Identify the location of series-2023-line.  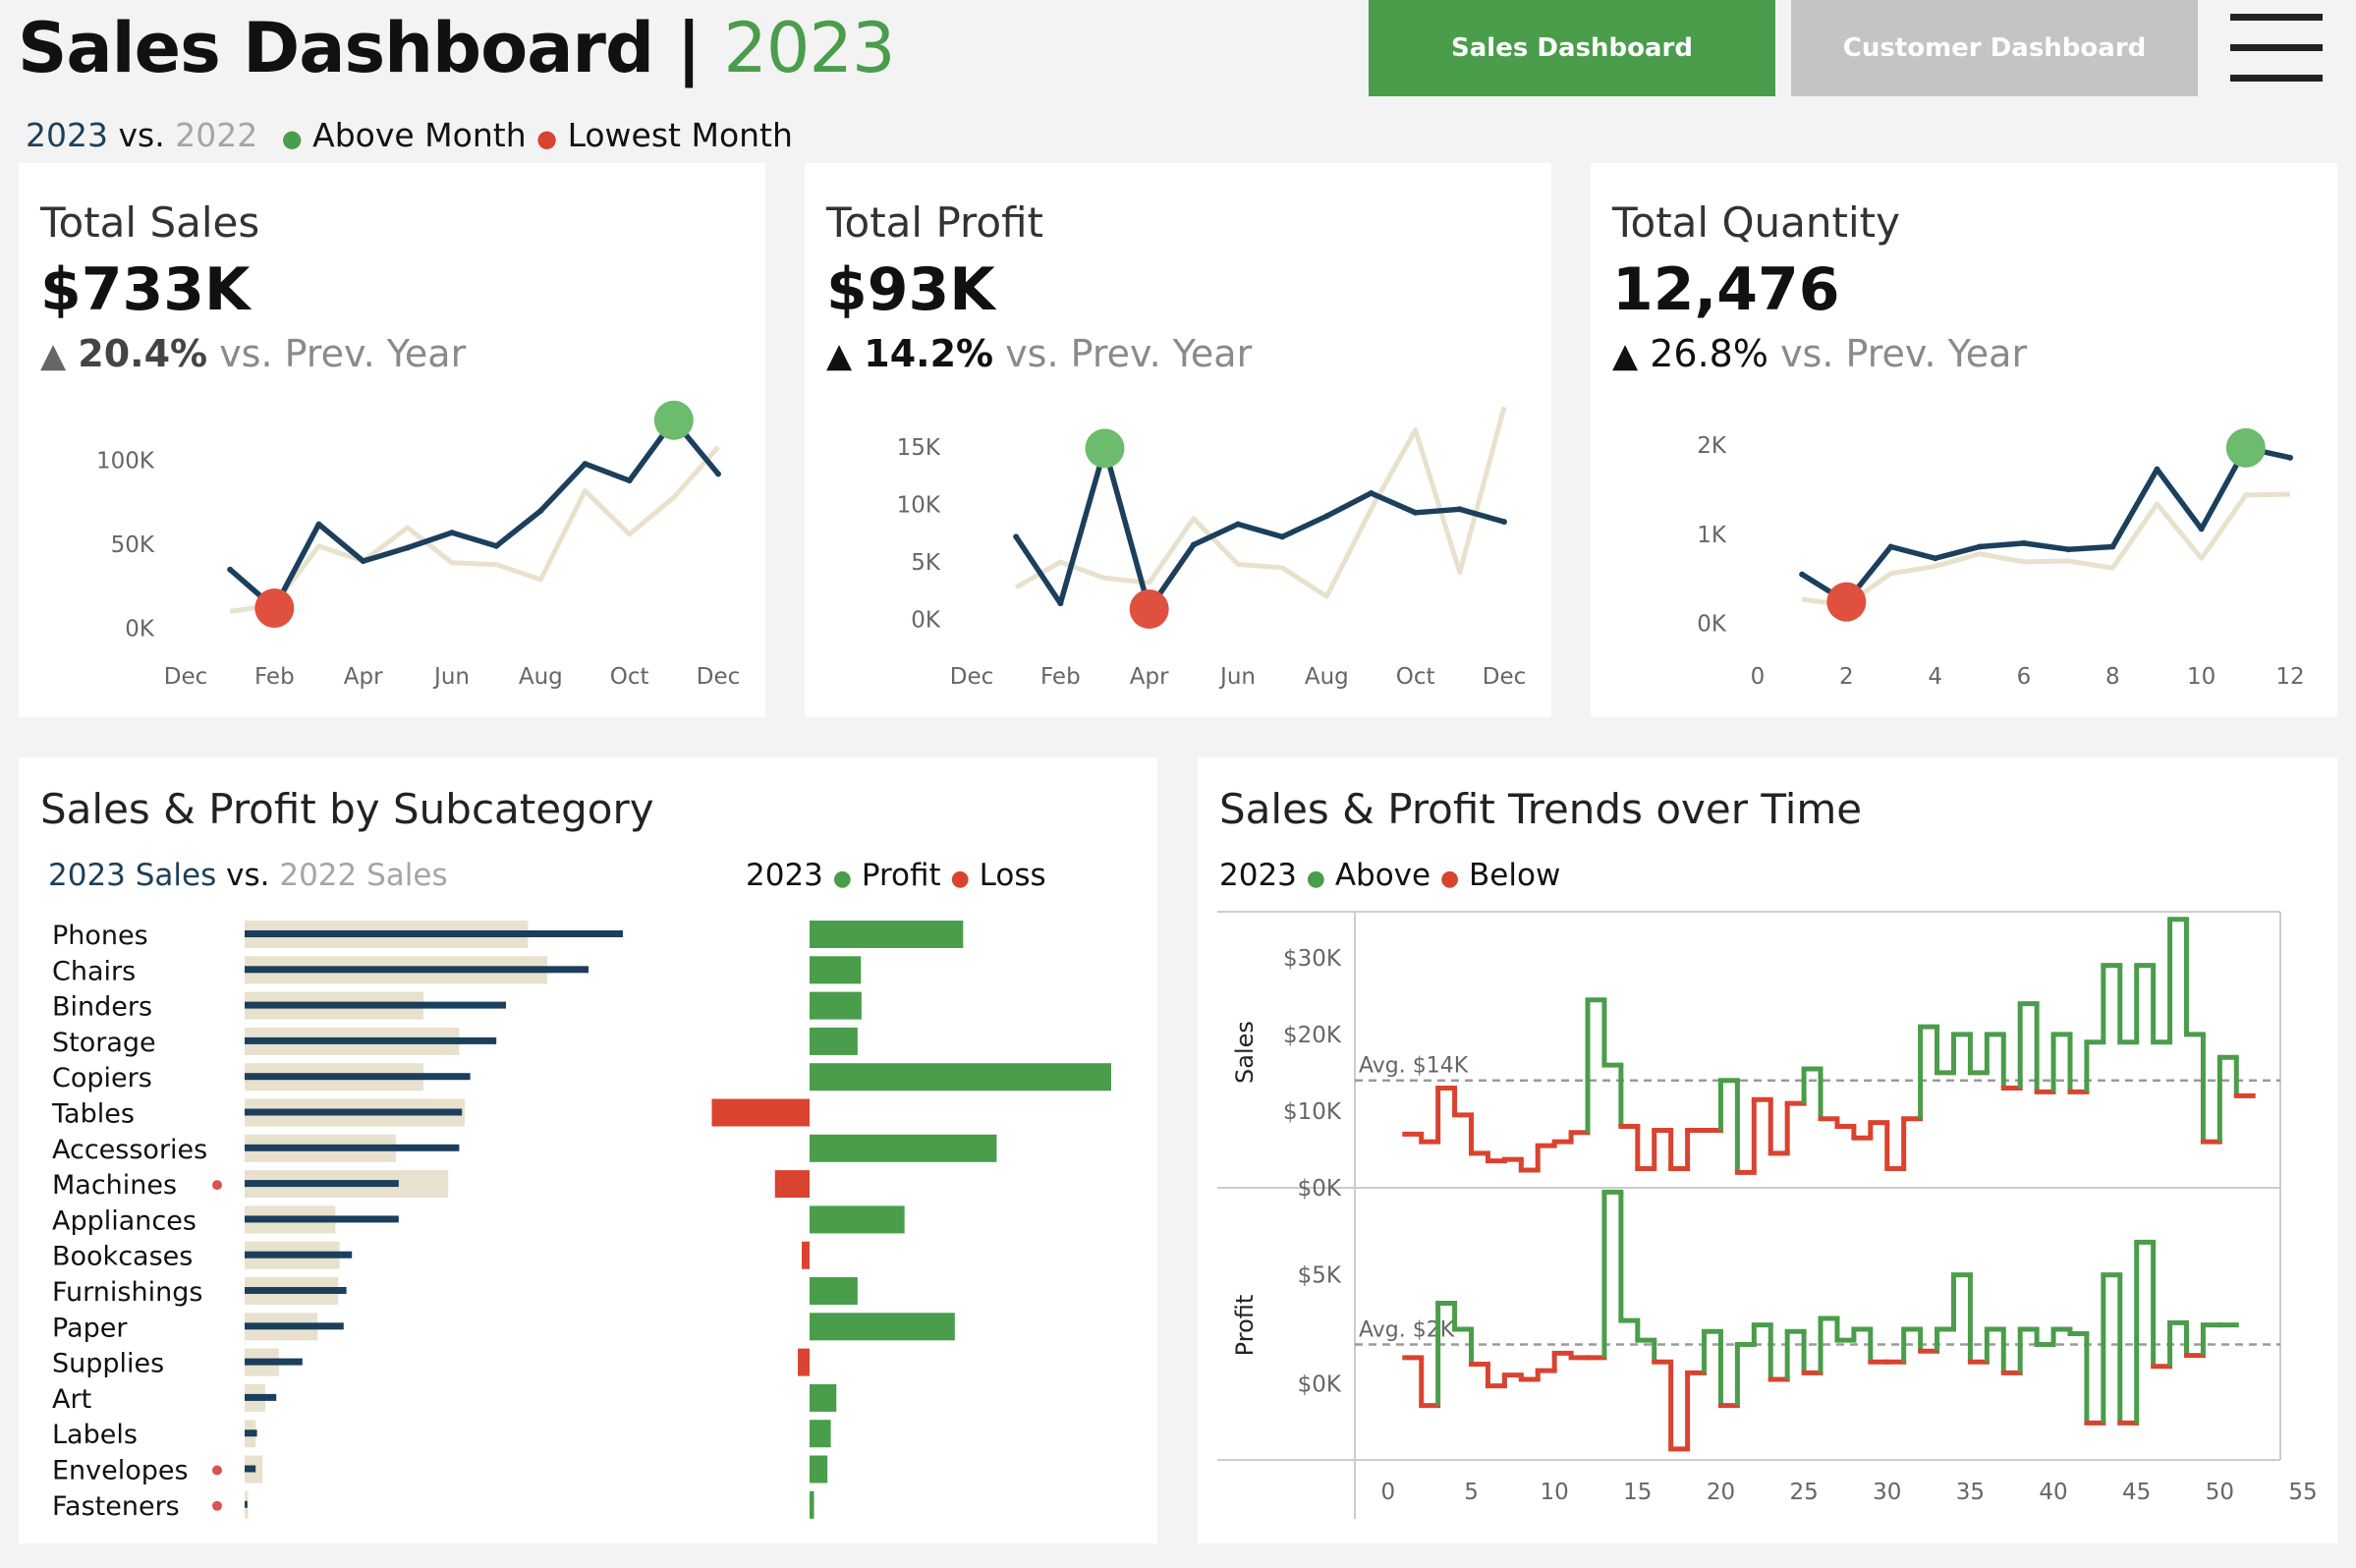
(474, 514).